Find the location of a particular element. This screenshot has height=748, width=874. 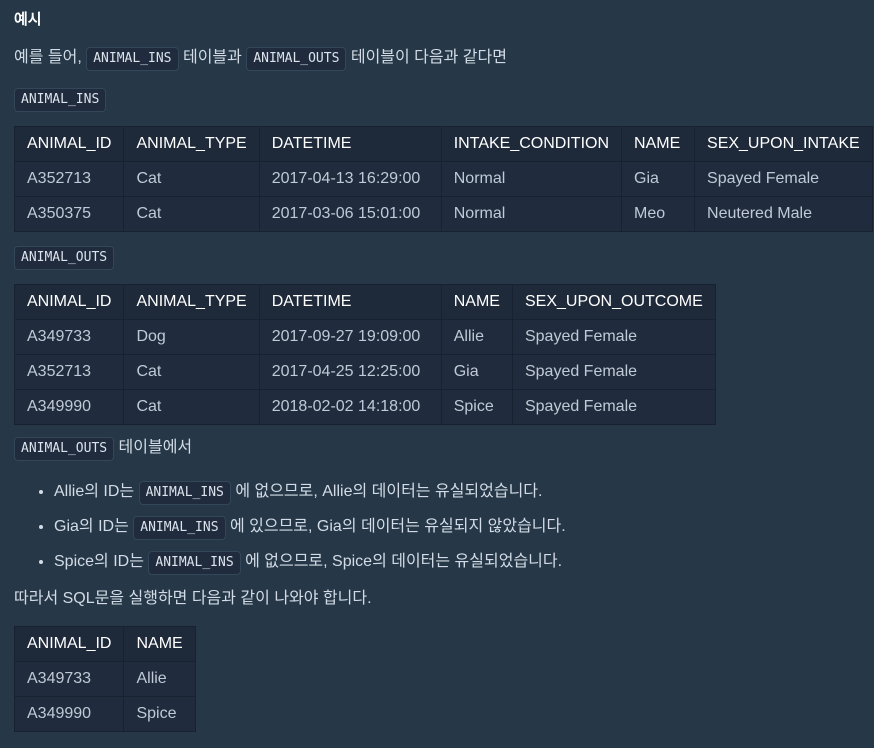

outs-table-label: ANIMAL_OUTS is located at coordinates (64, 258).